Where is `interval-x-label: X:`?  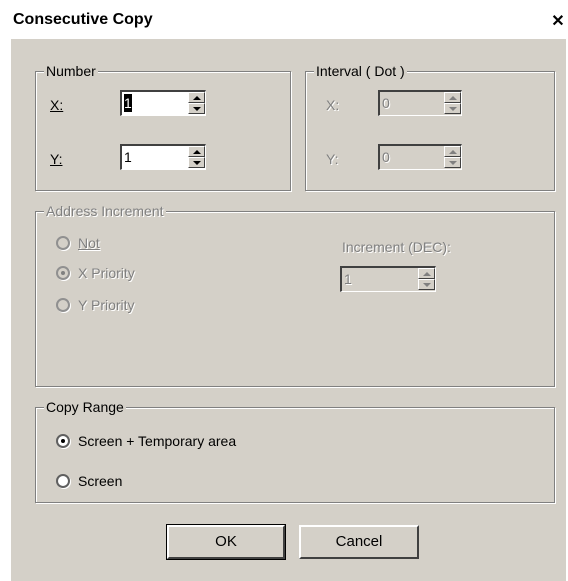
interval-x-label: X: is located at coordinates (333, 105).